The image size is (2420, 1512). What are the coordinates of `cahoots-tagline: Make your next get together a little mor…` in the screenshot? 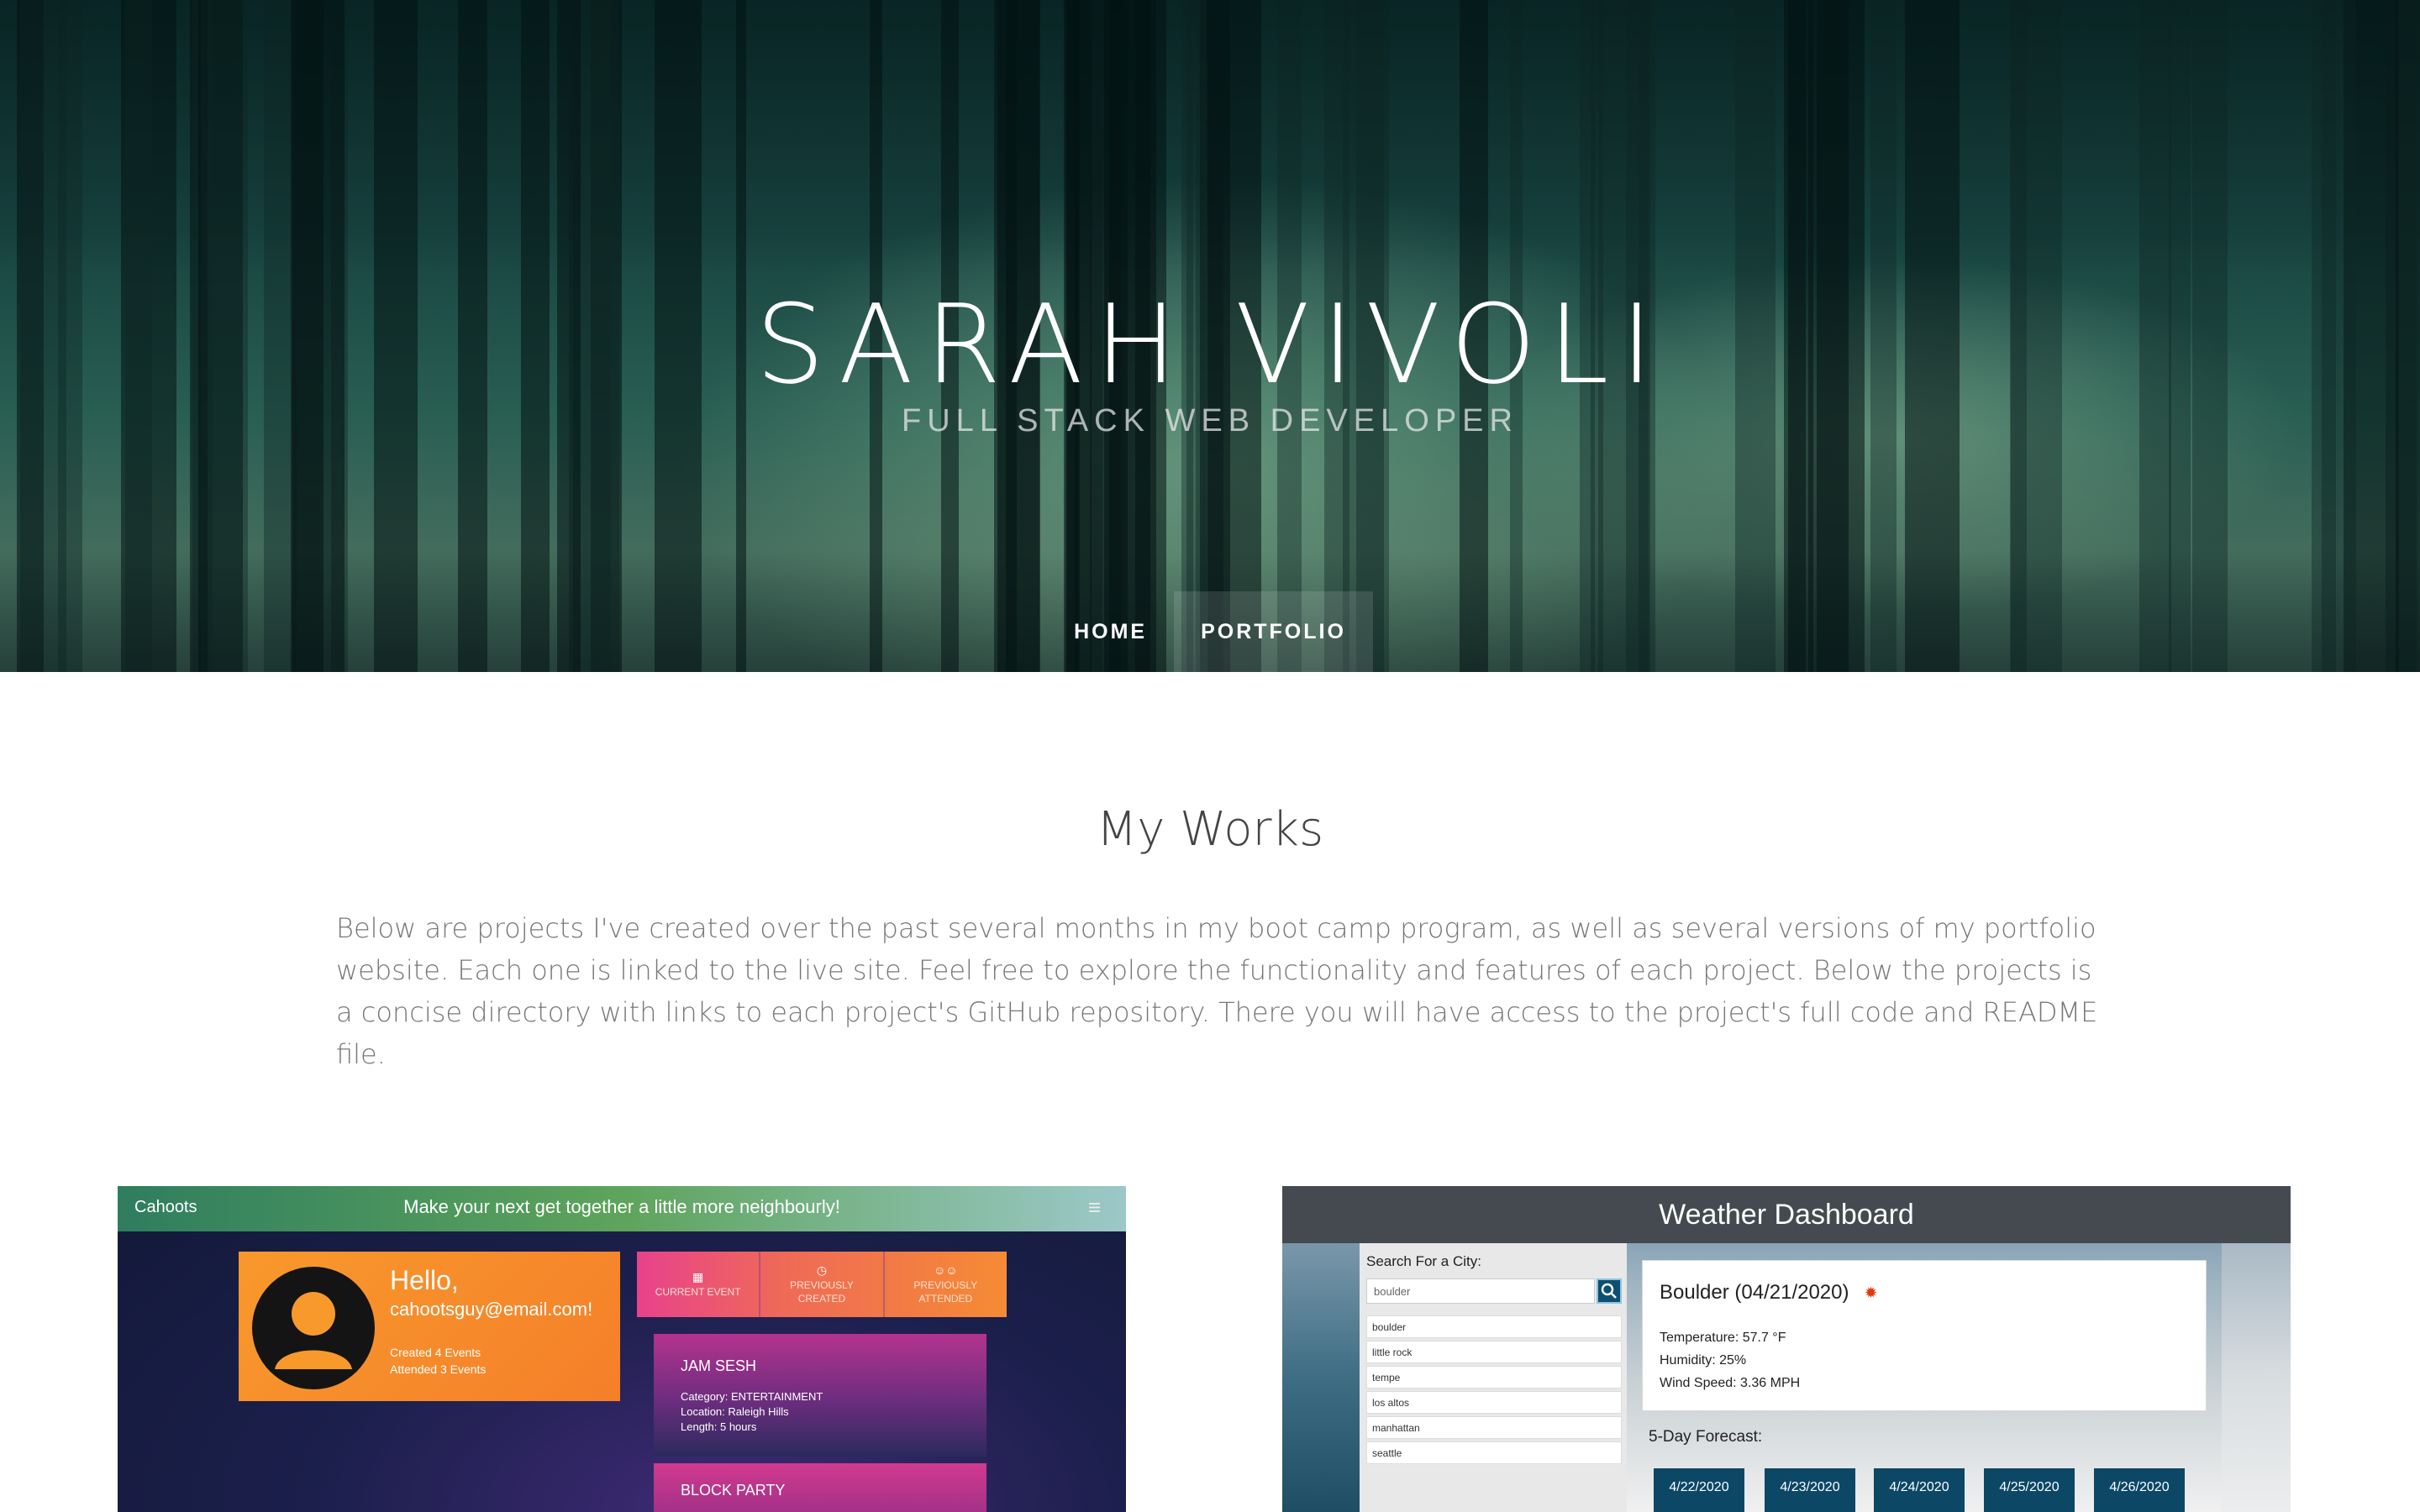 It's located at (621, 1206).